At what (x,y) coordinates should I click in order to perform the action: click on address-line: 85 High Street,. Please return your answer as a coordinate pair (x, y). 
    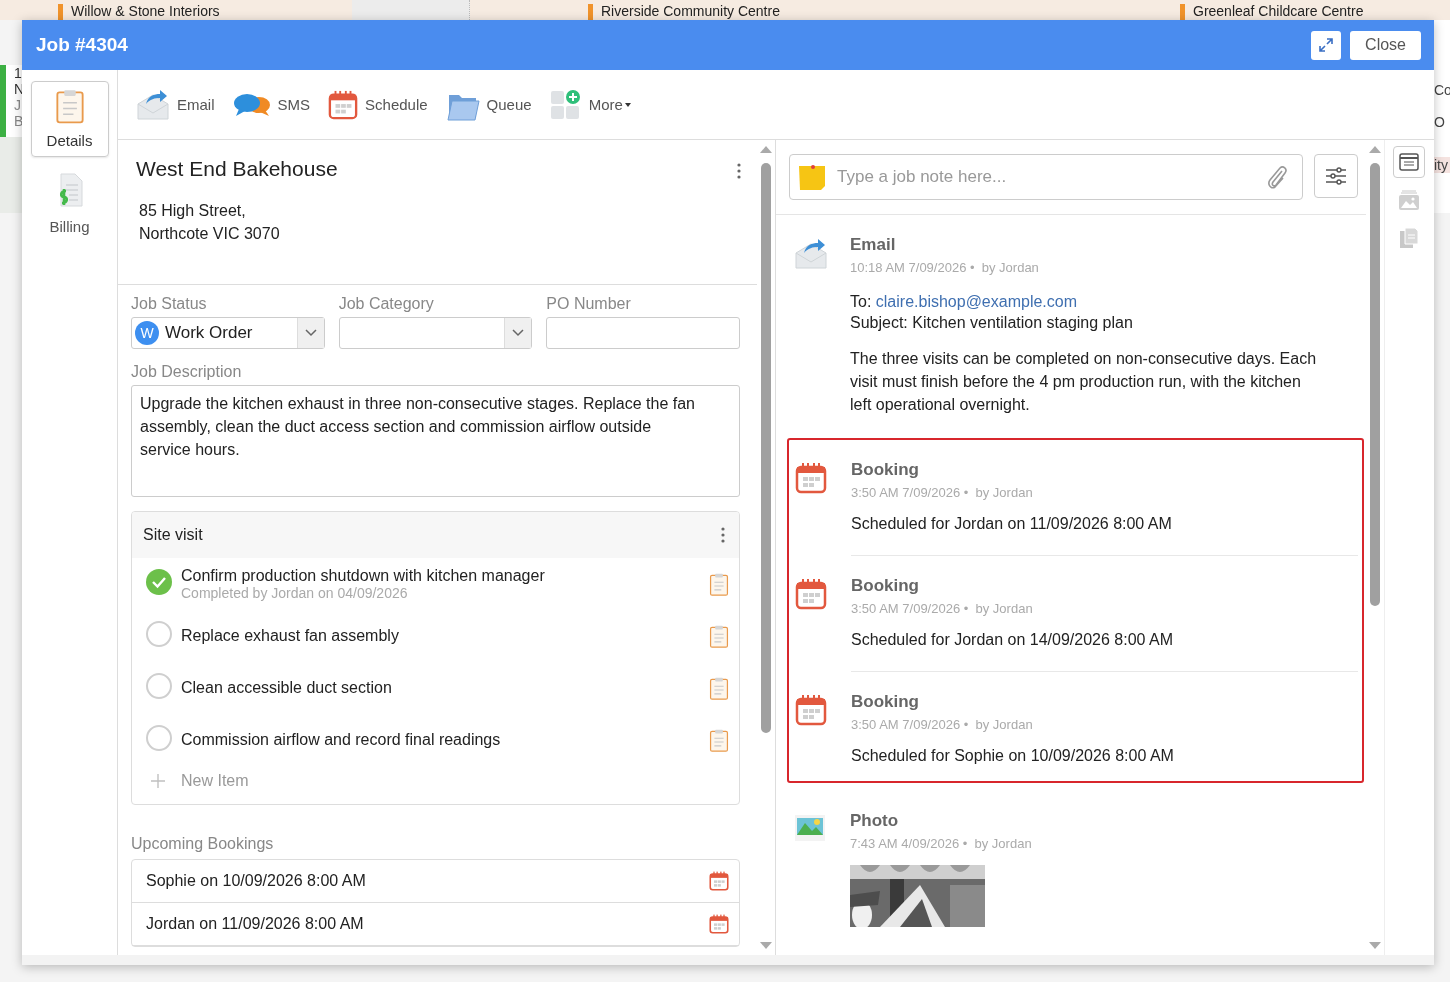
    Looking at the image, I should click on (193, 211).